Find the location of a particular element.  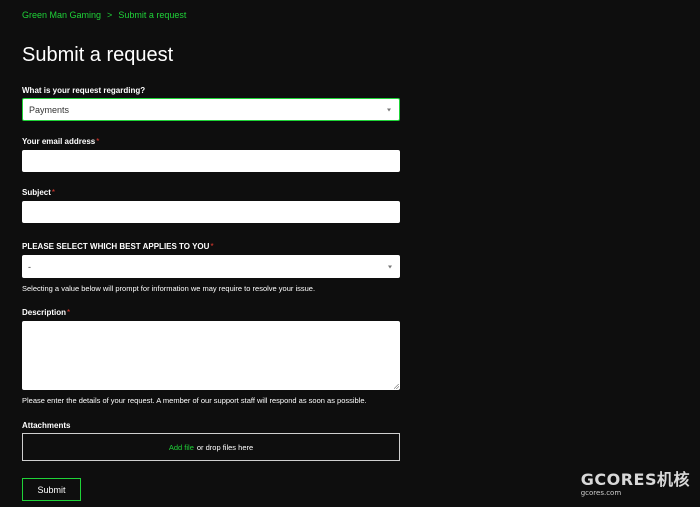

email-field is located at coordinates (211, 161).